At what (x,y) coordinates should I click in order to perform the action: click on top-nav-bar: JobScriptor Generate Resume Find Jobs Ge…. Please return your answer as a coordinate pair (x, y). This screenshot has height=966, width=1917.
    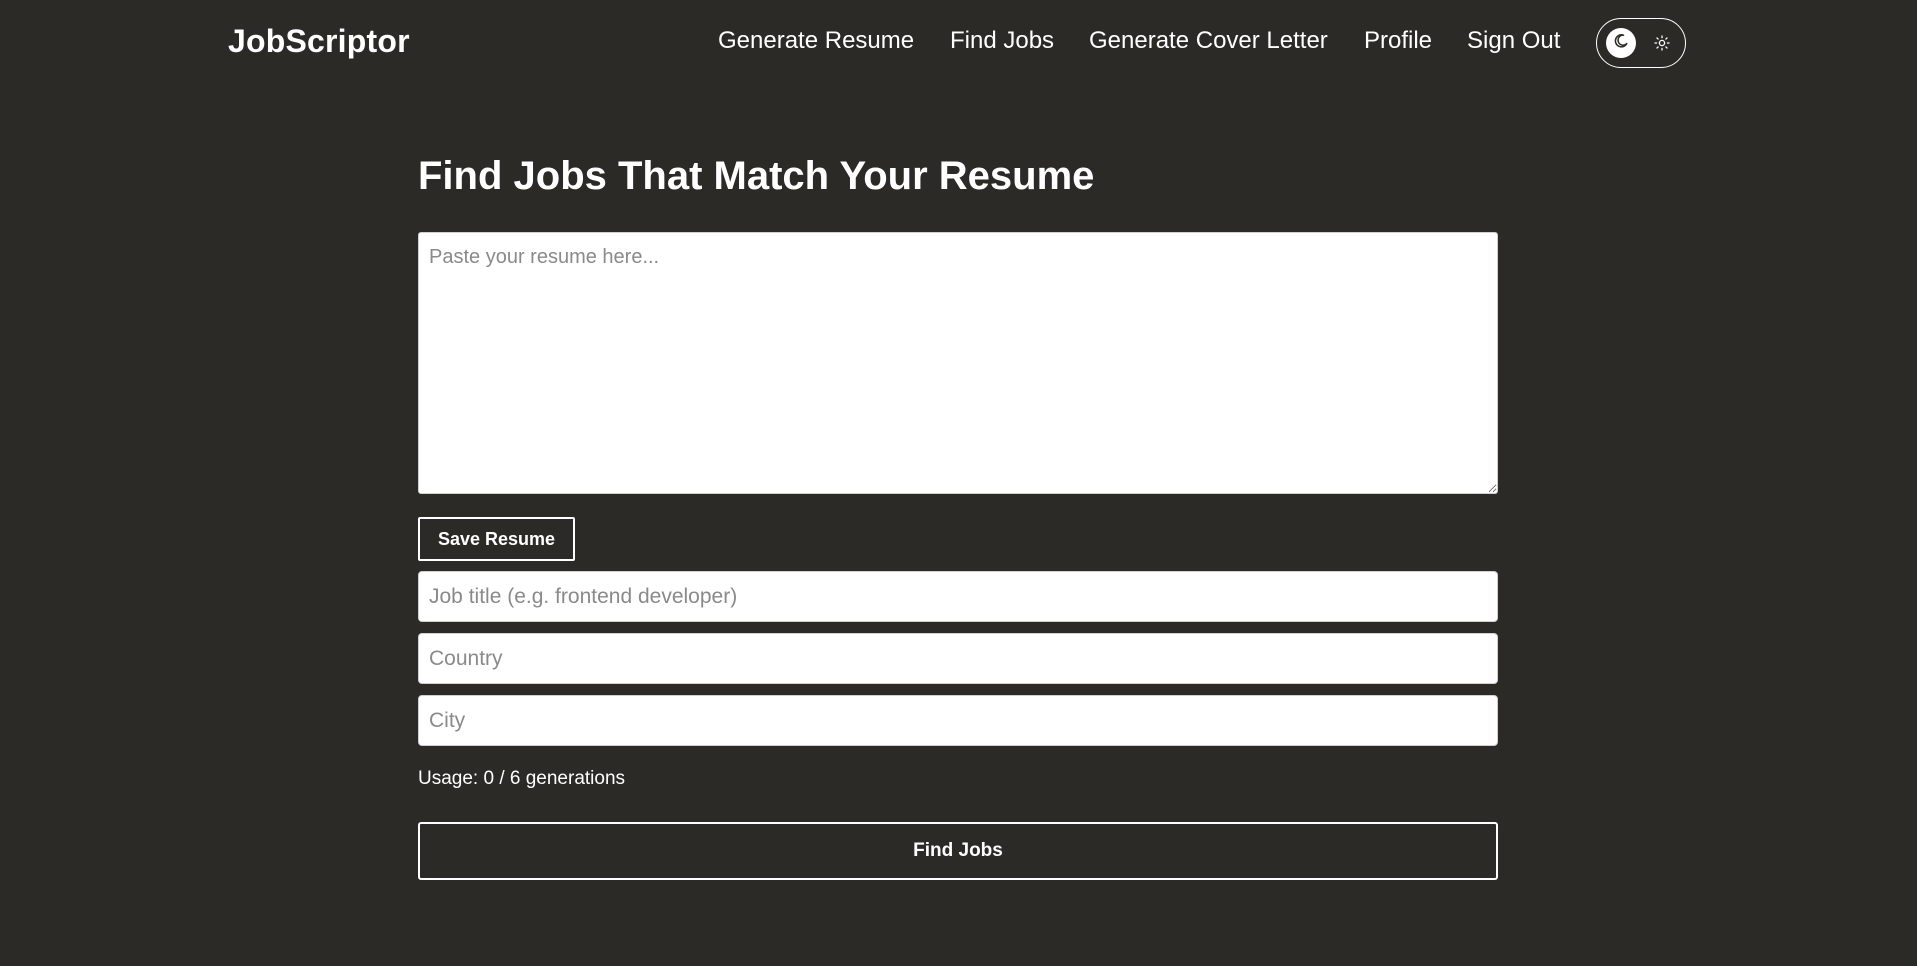
    Looking at the image, I should click on (958, 44).